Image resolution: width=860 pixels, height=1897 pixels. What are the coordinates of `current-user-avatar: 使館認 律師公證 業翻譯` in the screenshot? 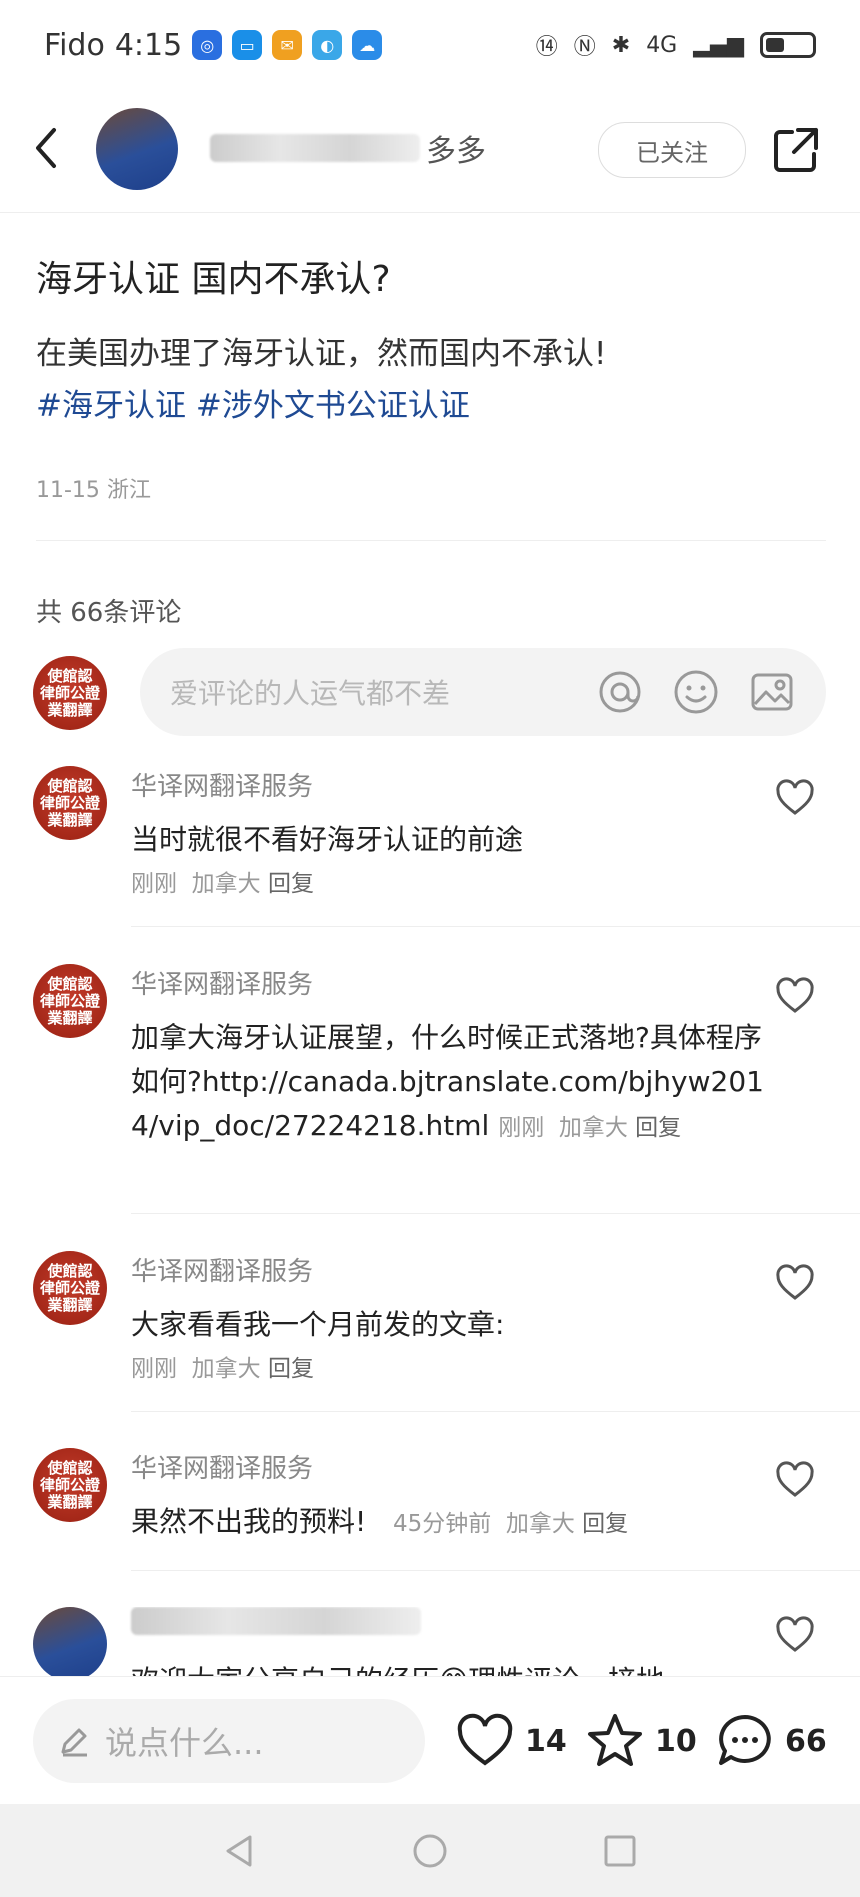 It's located at (70, 693).